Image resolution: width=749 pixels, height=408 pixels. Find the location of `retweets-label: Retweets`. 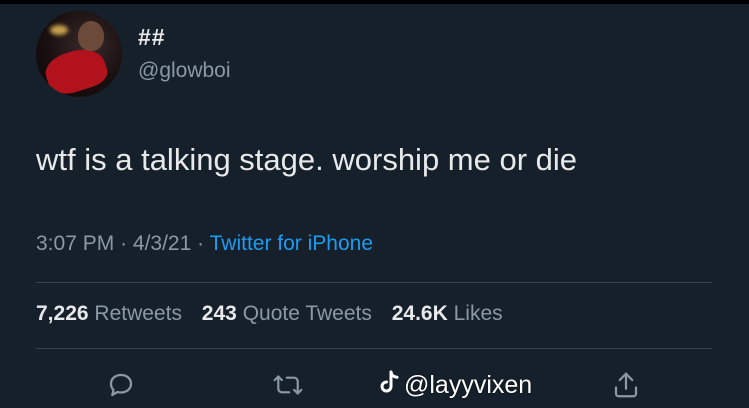

retweets-label: Retweets is located at coordinates (138, 313).